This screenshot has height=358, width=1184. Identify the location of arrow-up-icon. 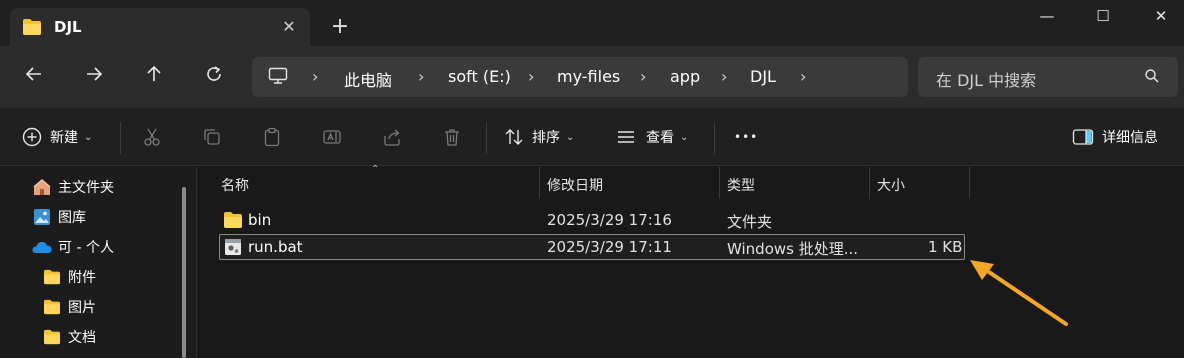
(154, 73).